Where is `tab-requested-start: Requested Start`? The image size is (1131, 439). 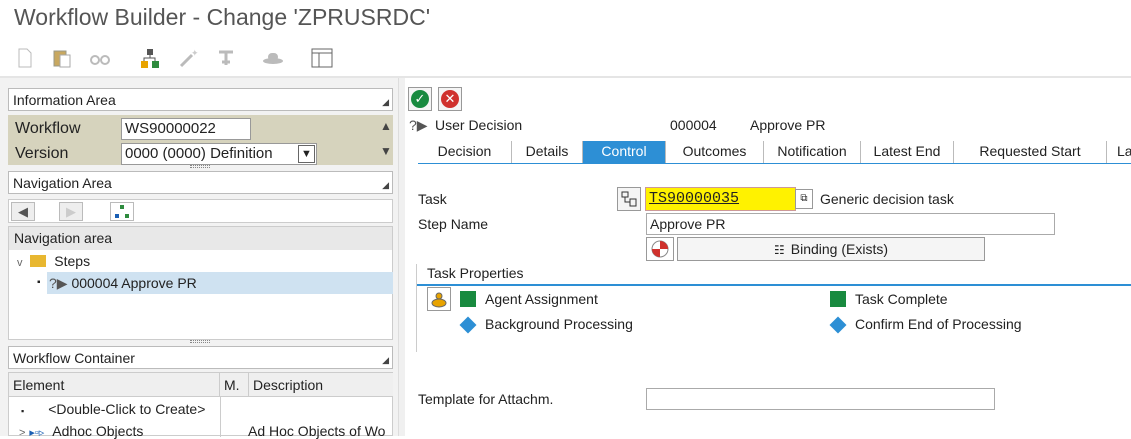 tab-requested-start: Requested Start is located at coordinates (1030, 152).